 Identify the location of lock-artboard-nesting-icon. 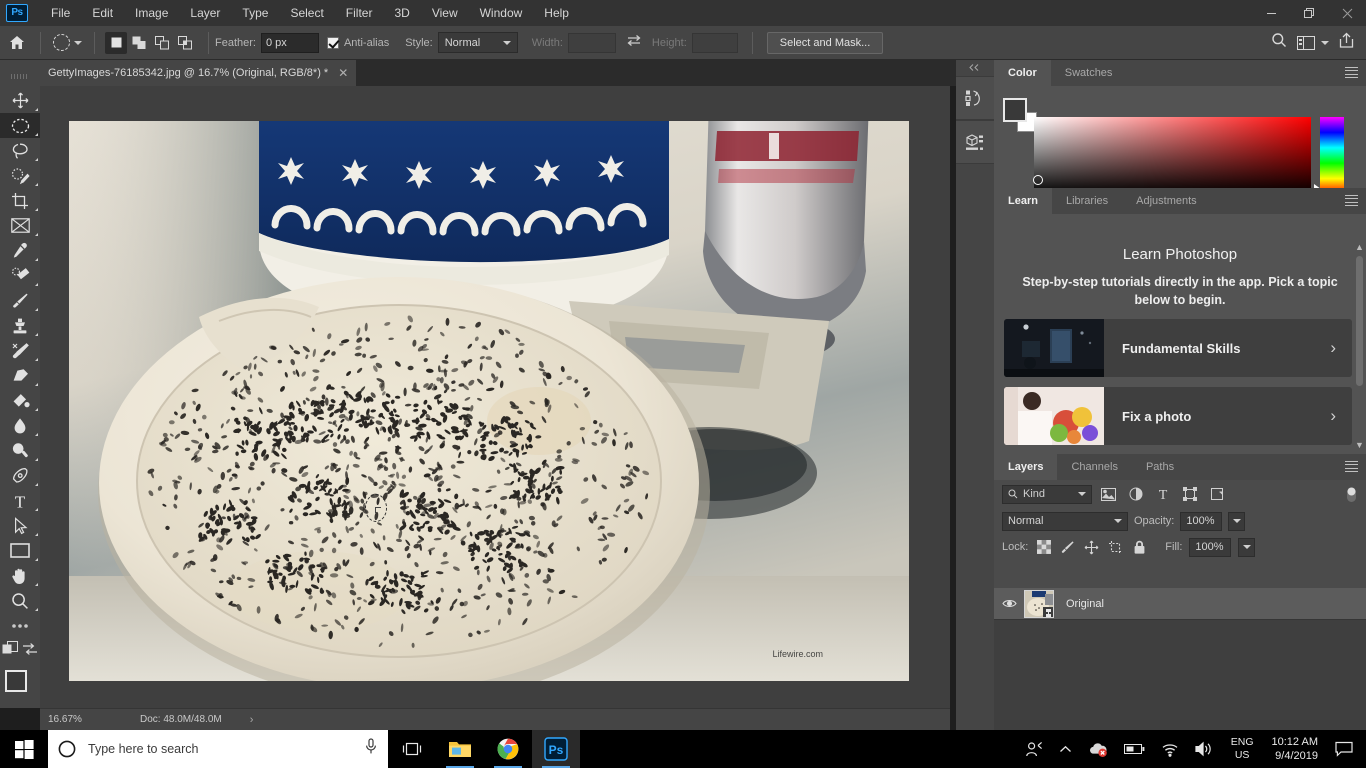
(1115, 547).